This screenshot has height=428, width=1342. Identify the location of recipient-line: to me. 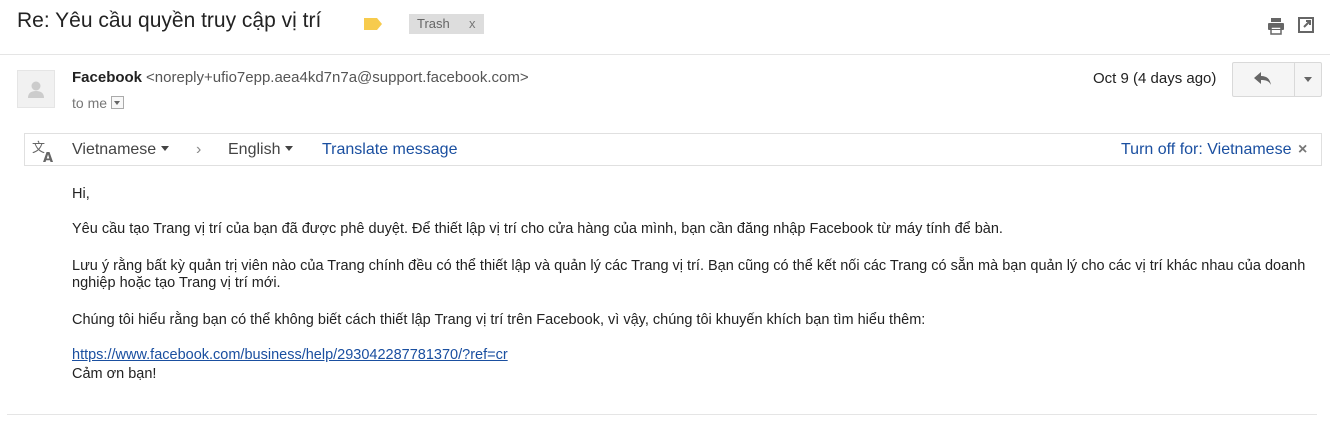
(98, 103).